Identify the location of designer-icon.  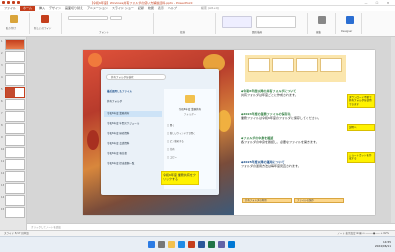
(350, 20).